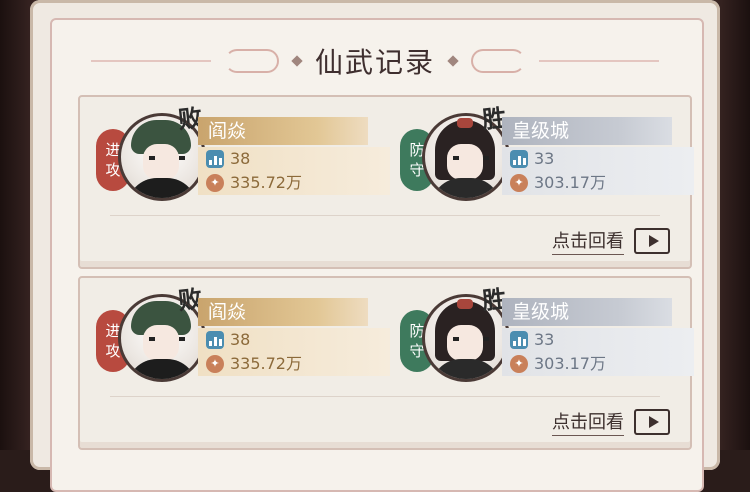  What do you see at coordinates (150, 61) in the screenshot?
I see `header-line-left` at bounding box center [150, 61].